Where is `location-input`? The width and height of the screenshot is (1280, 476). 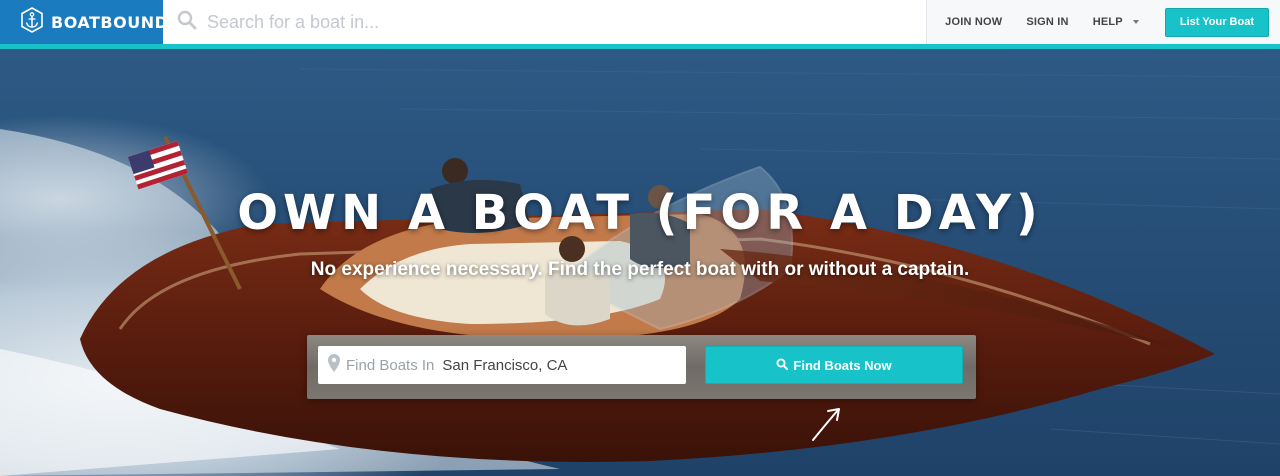 location-input is located at coordinates (552, 365).